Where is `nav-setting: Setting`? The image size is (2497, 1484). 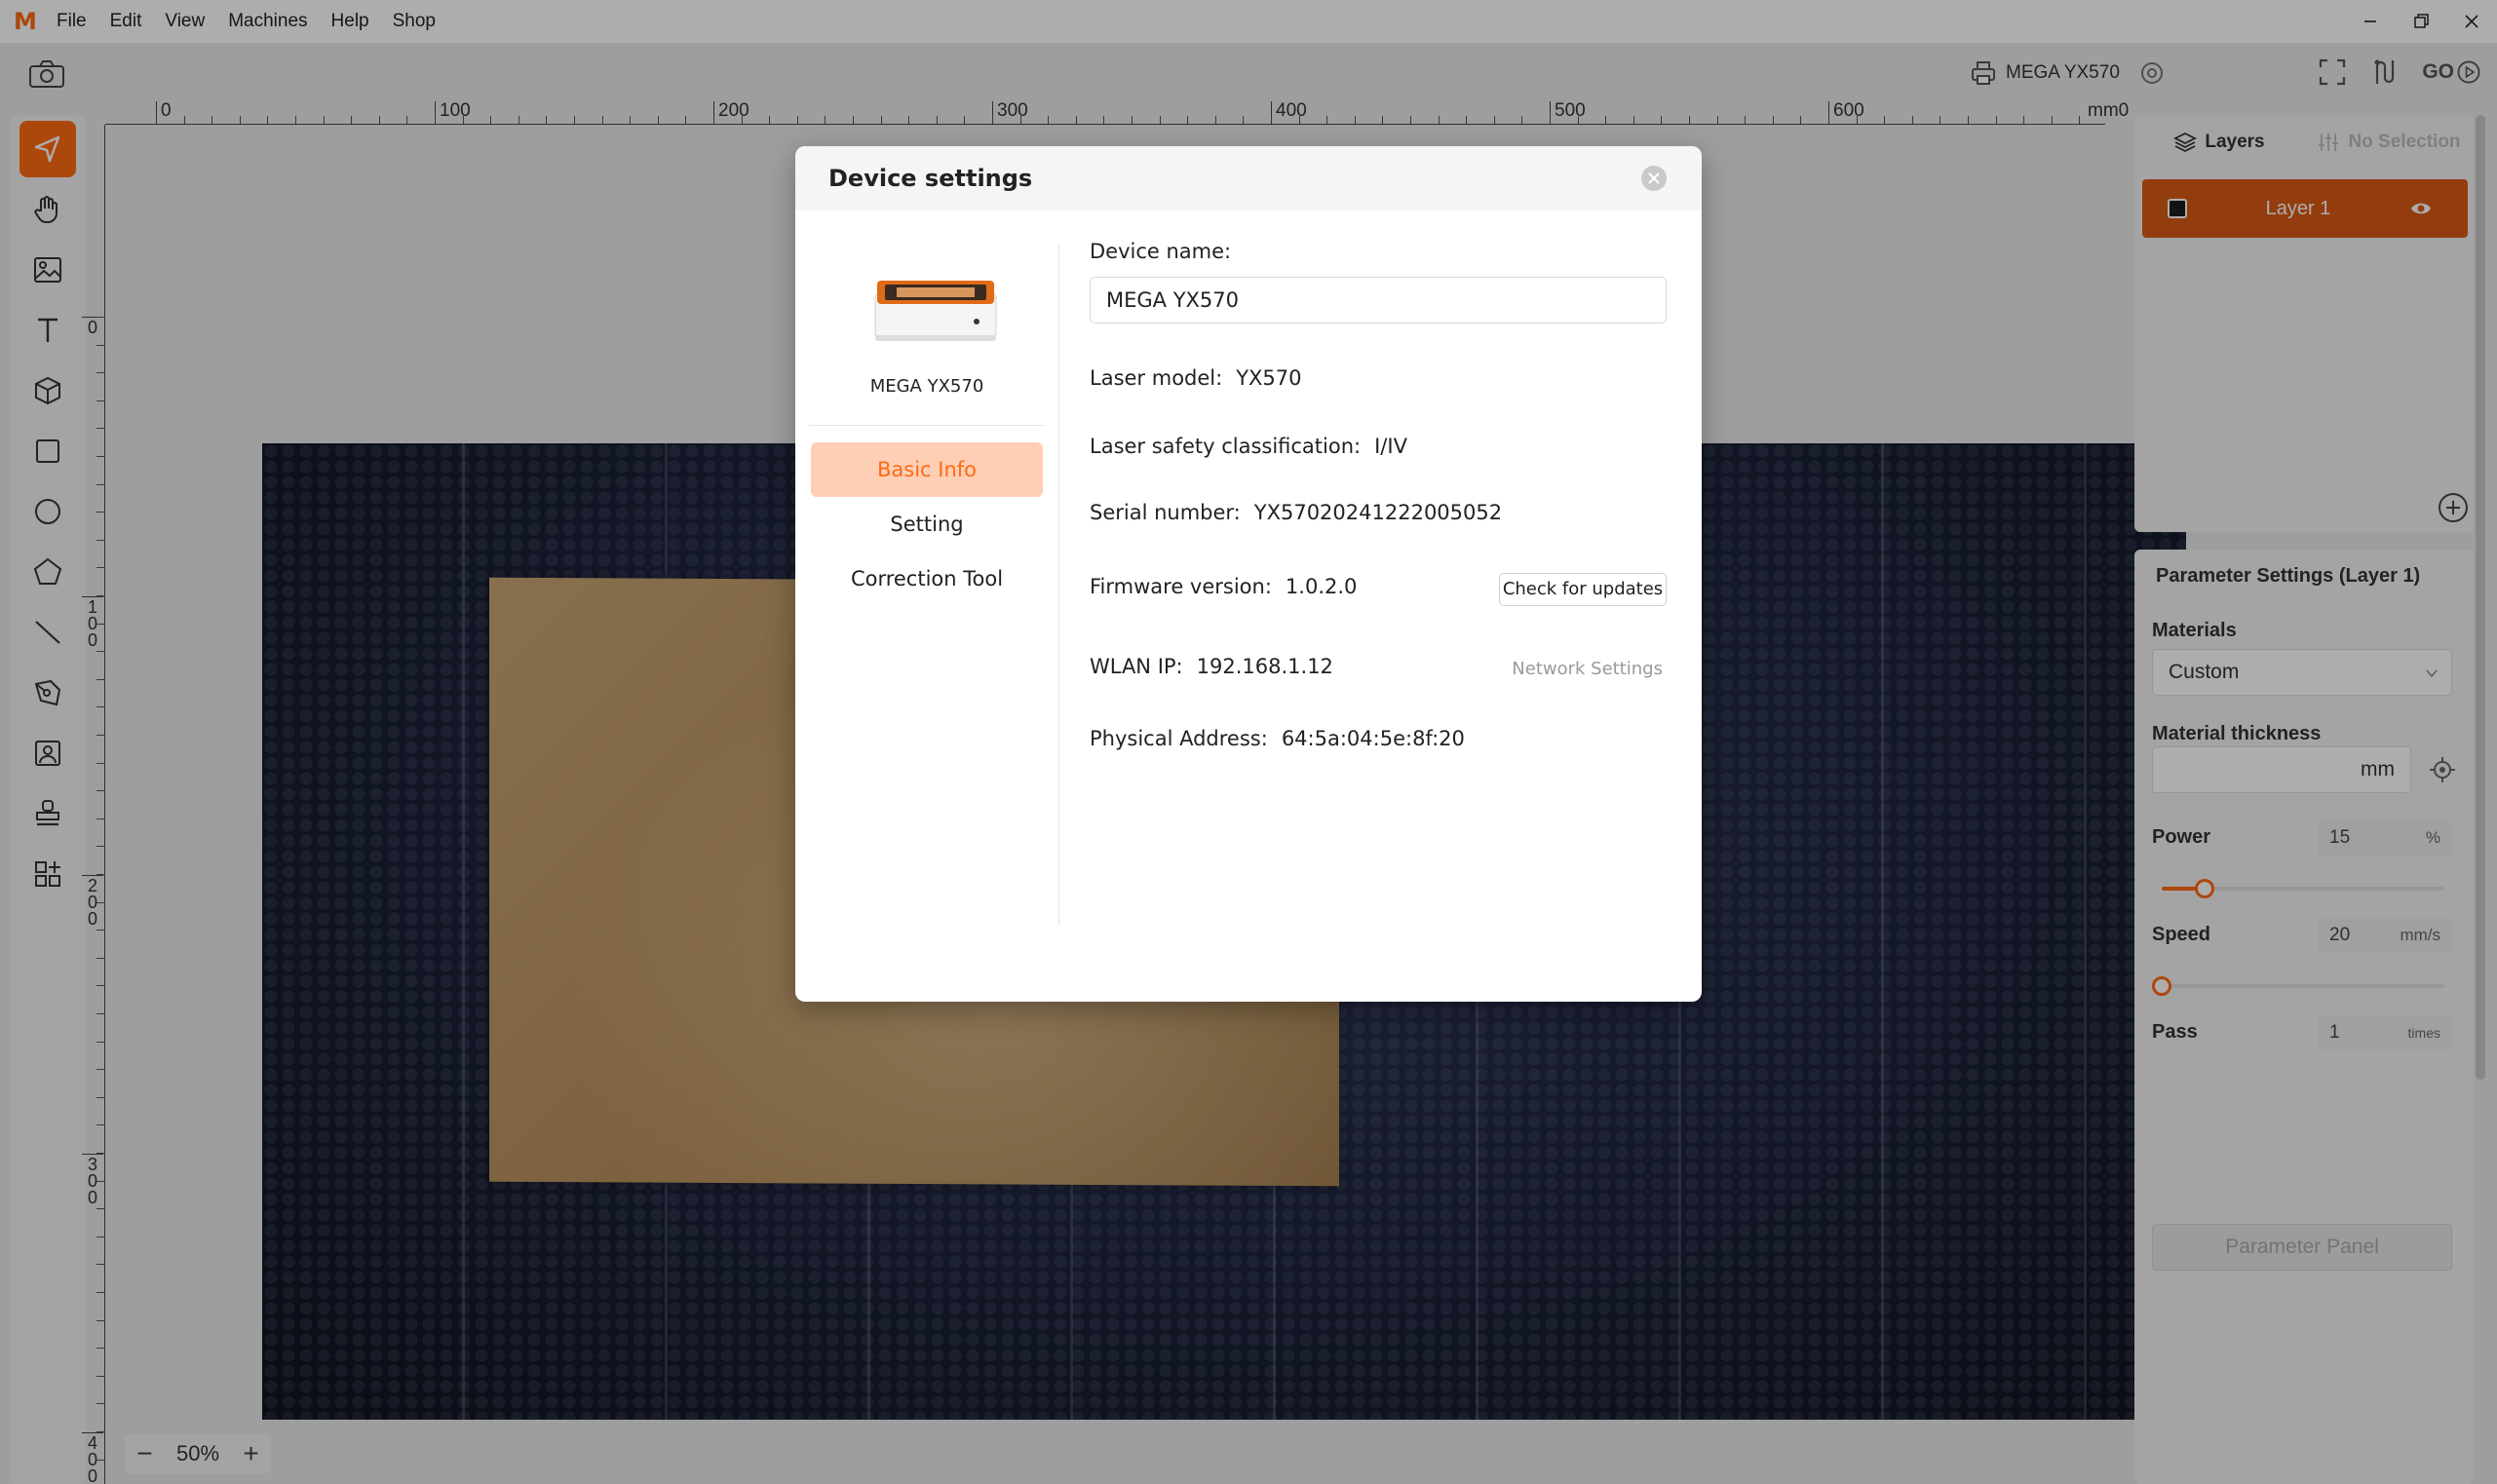
nav-setting: Setting is located at coordinates (927, 524).